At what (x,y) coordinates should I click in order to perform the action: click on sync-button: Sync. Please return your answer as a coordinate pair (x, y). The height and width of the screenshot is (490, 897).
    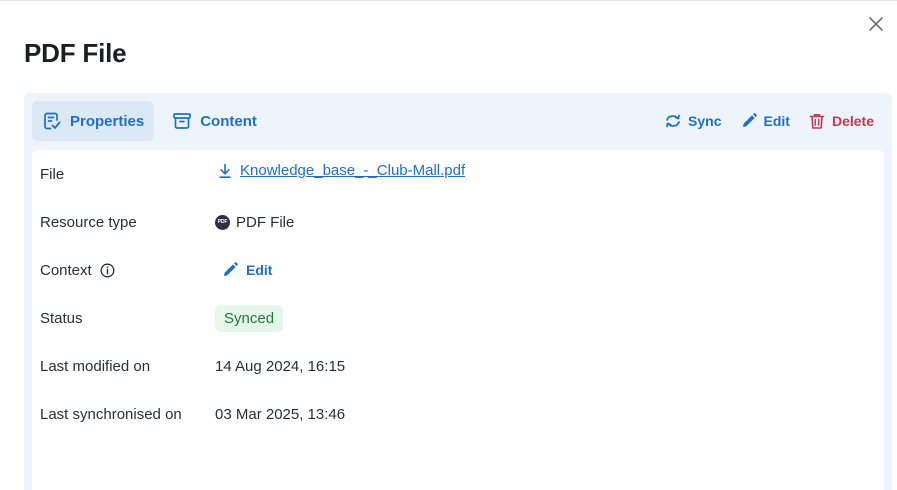
    Looking at the image, I should click on (693, 121).